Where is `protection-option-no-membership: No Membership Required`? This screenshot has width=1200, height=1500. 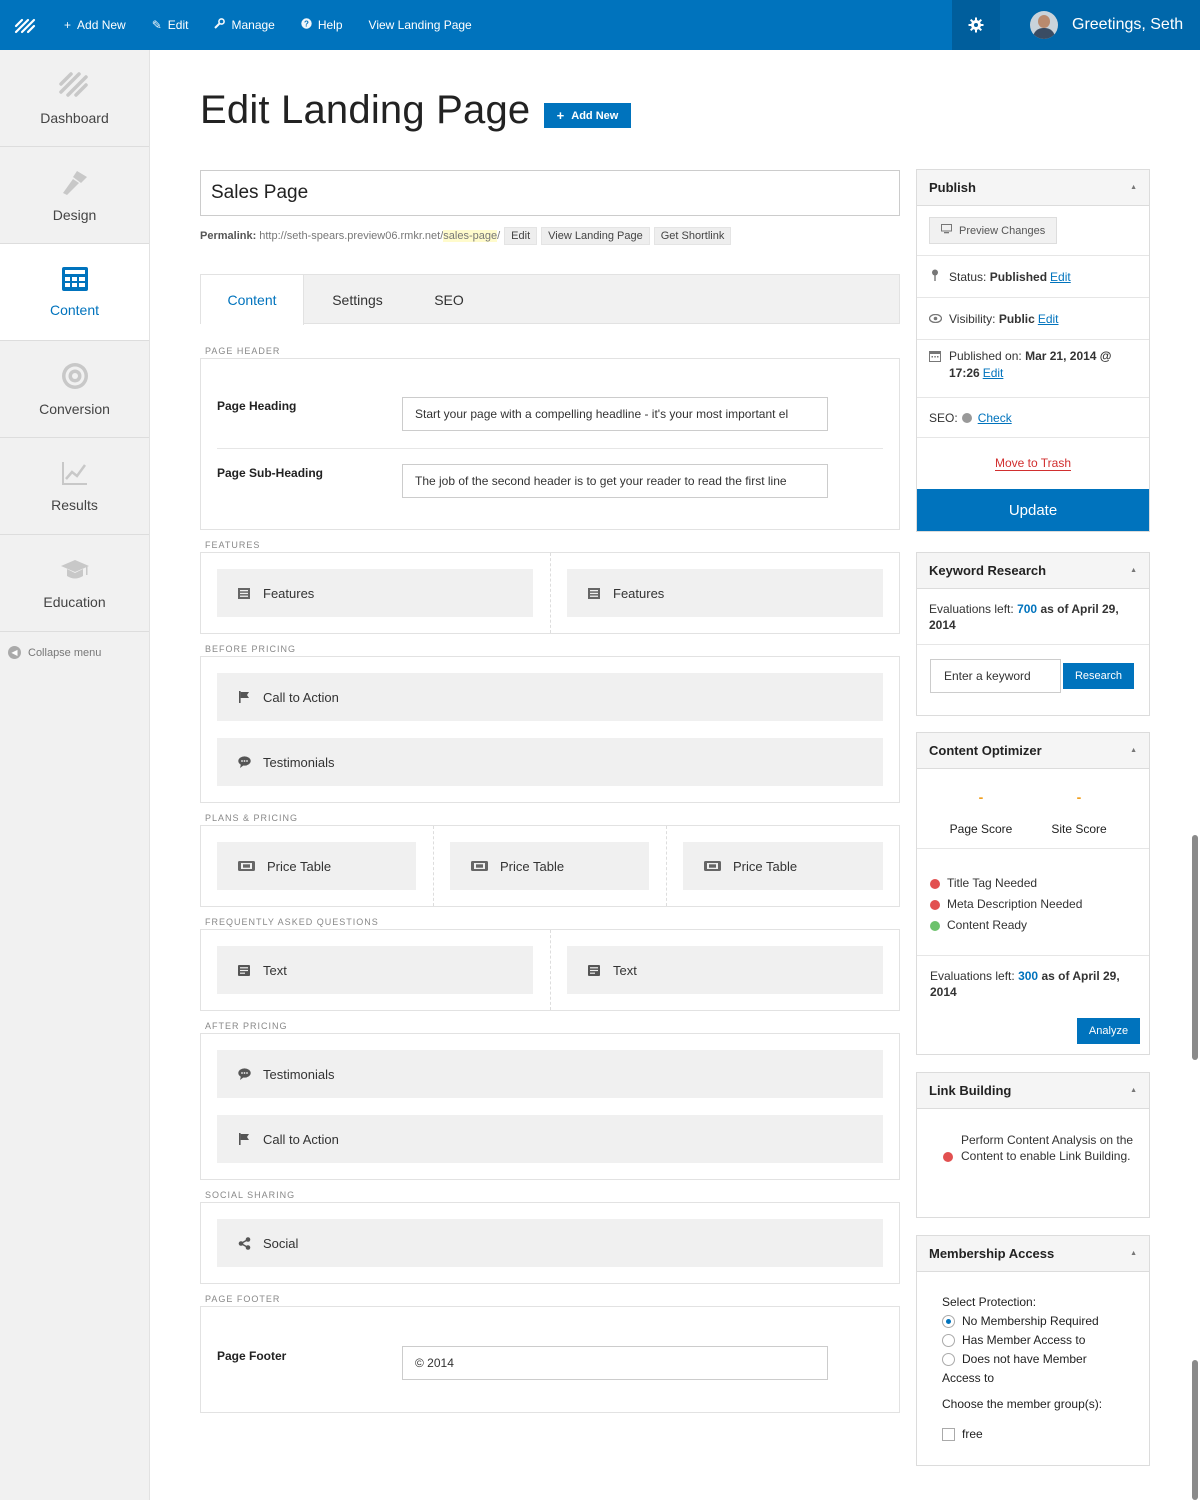
protection-option-no-membership: No Membership Required is located at coordinates (1045, 1321).